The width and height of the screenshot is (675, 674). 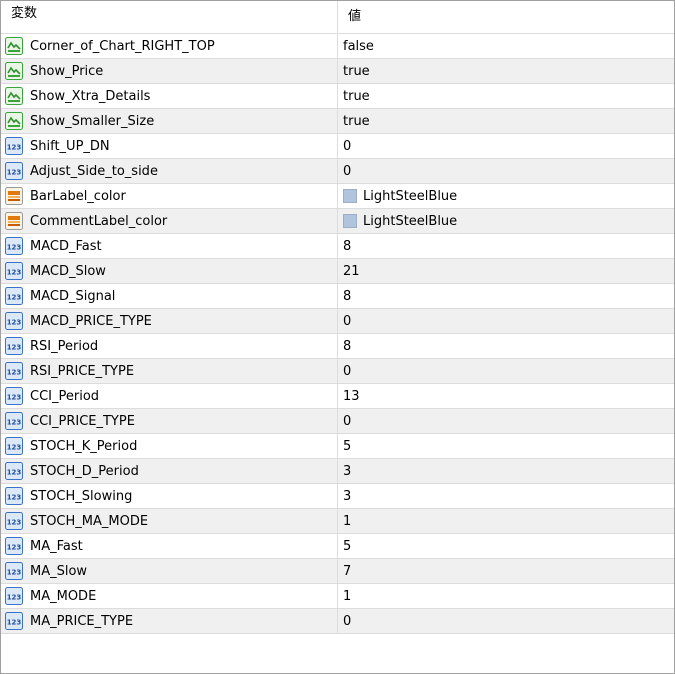 I want to click on parameter-row: Show_Xtra_Details true, so click(x=337, y=96).